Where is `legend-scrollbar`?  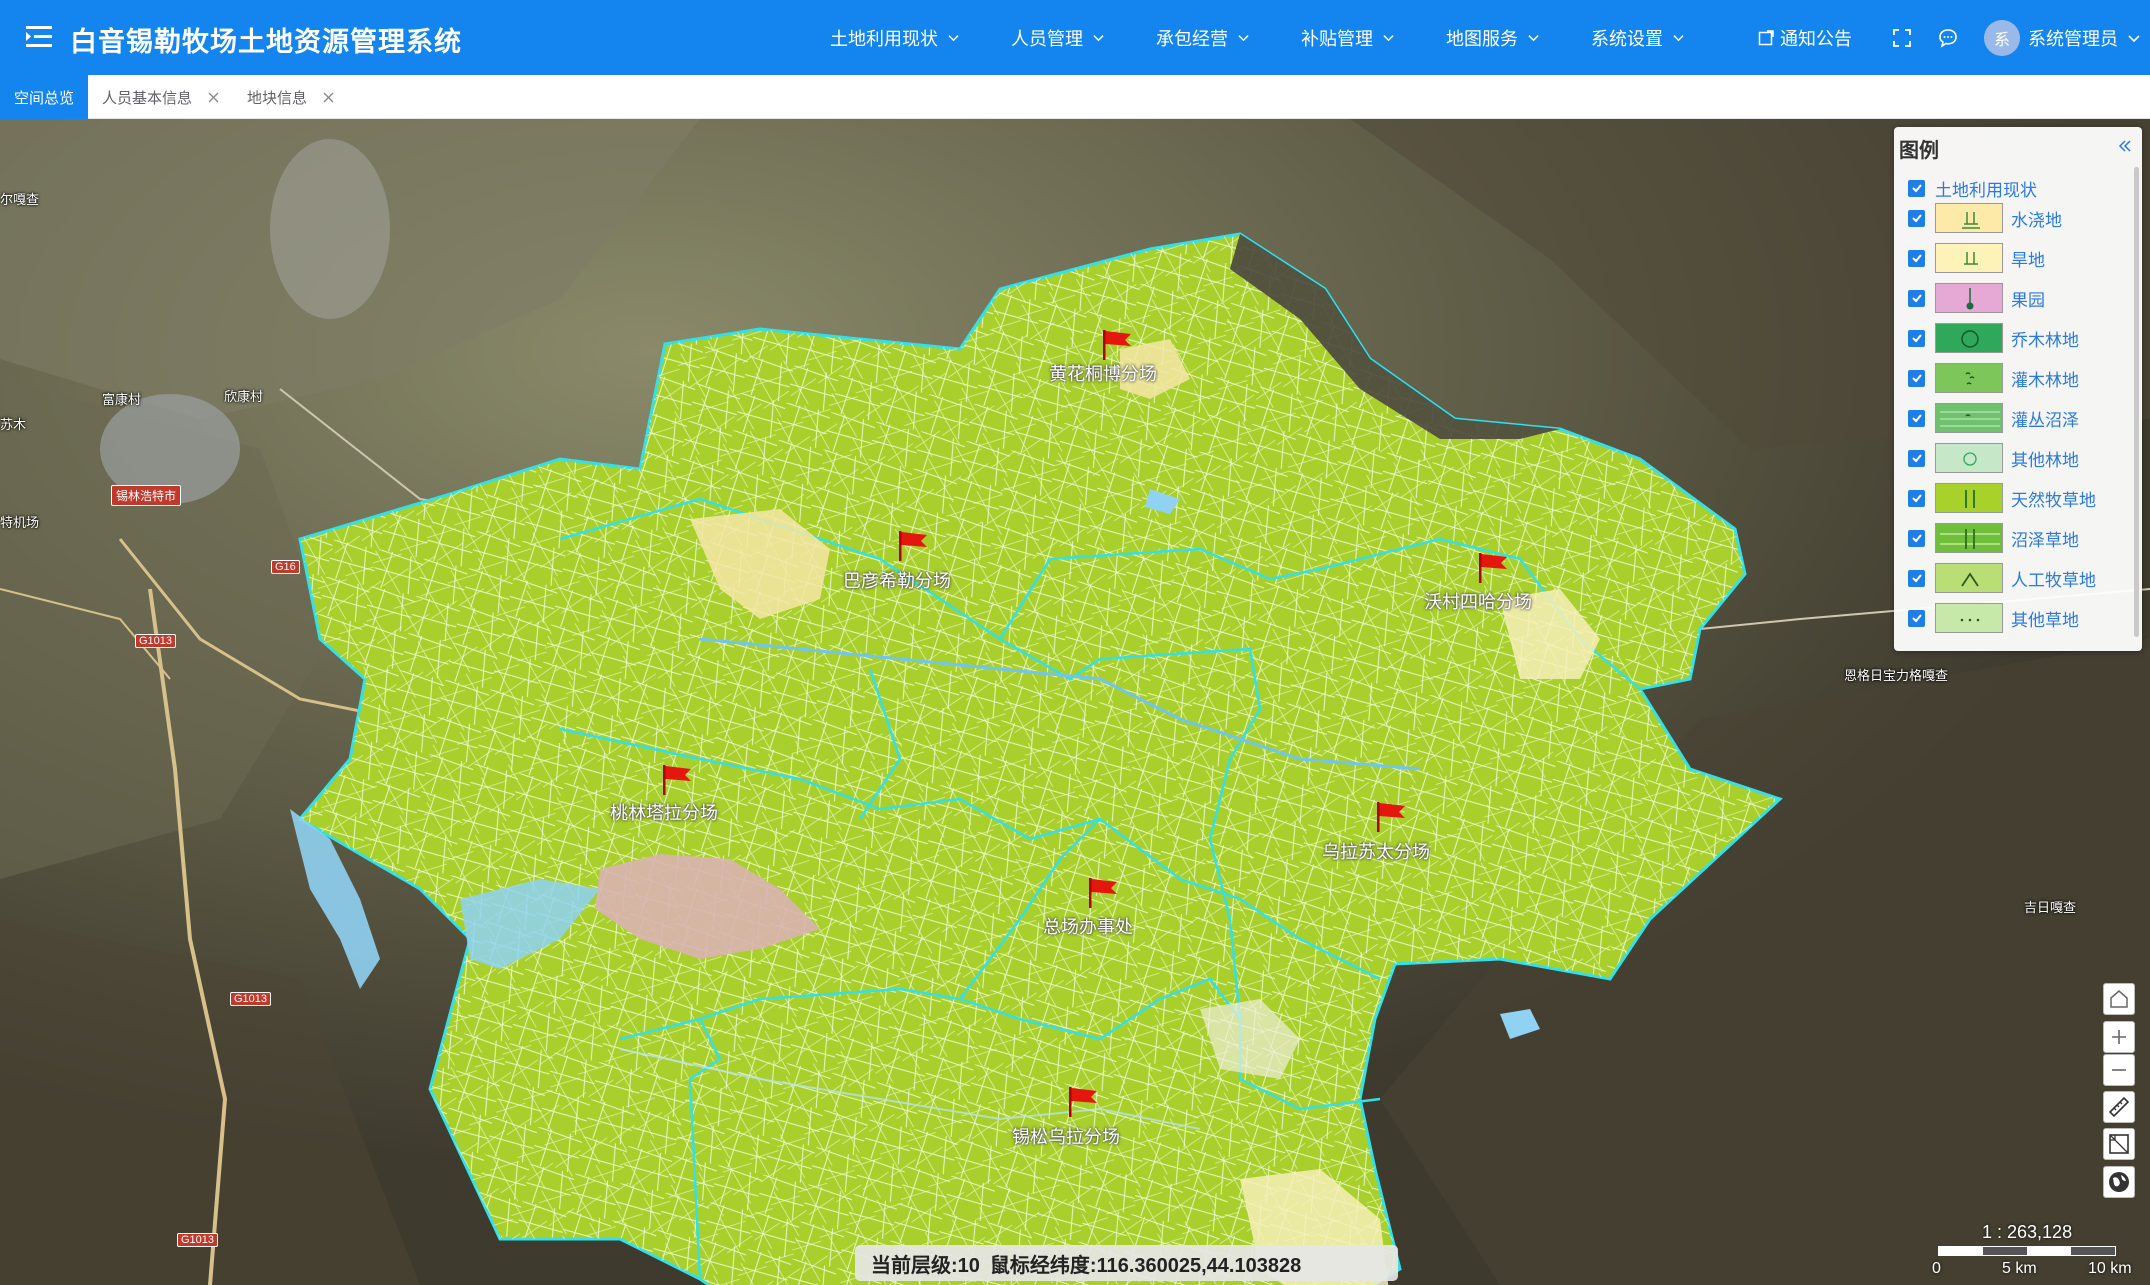
legend-scrollbar is located at coordinates (2136, 402).